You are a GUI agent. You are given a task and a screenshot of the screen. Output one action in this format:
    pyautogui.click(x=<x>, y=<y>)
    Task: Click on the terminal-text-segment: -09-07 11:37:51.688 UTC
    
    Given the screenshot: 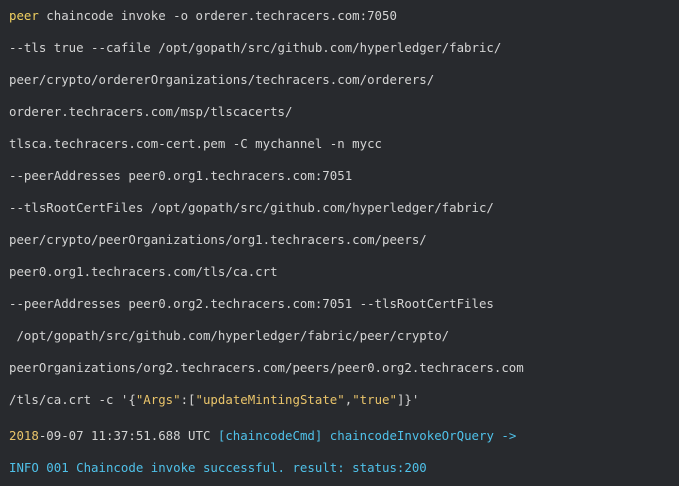 What is the action you would take?
    pyautogui.click(x=128, y=435)
    